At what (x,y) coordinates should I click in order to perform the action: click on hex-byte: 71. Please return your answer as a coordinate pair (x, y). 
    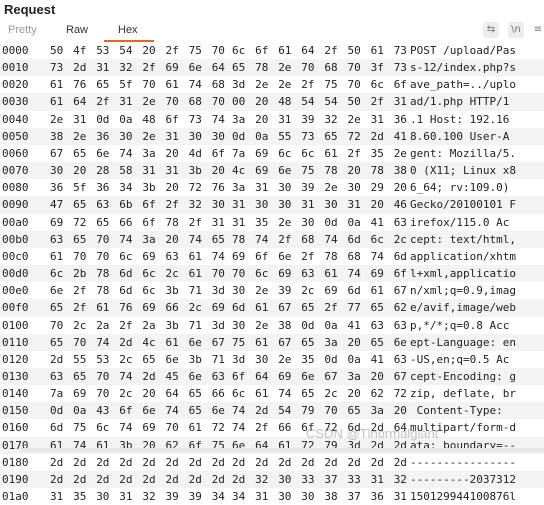
    Looking at the image, I should click on (197, 325).